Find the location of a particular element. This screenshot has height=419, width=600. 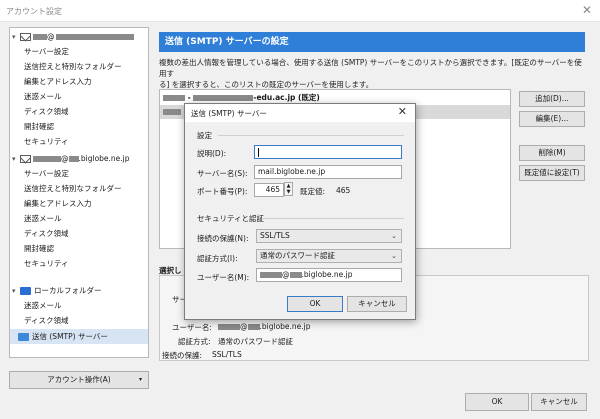

dialog-title-bar: 送信 (SMTP) サーバー ✕ is located at coordinates (300, 113).